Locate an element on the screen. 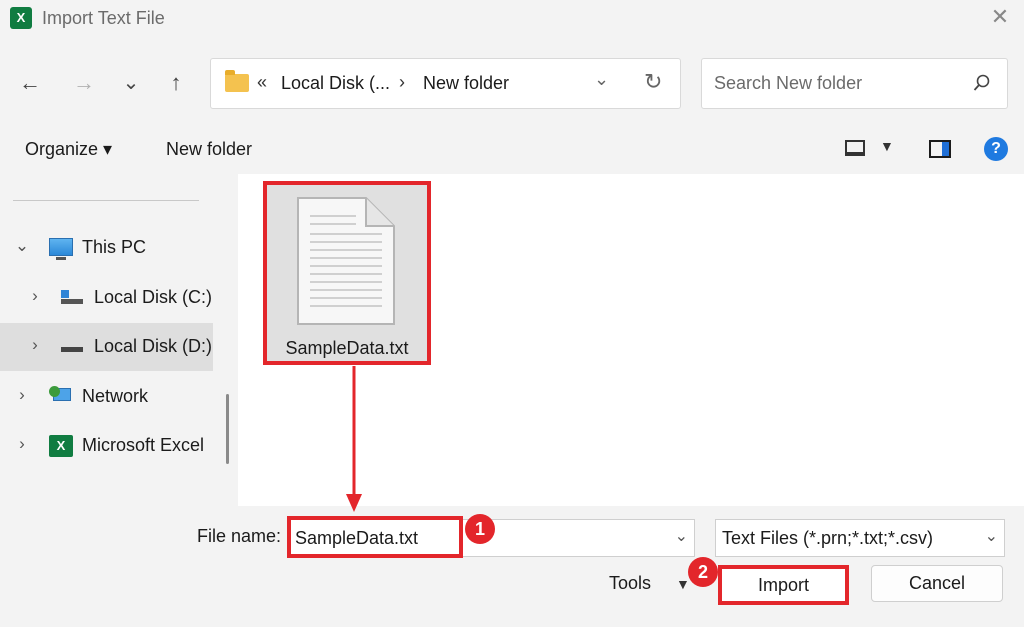 The height and width of the screenshot is (627, 1024). refresh-icon: ↻ is located at coordinates (653, 82).